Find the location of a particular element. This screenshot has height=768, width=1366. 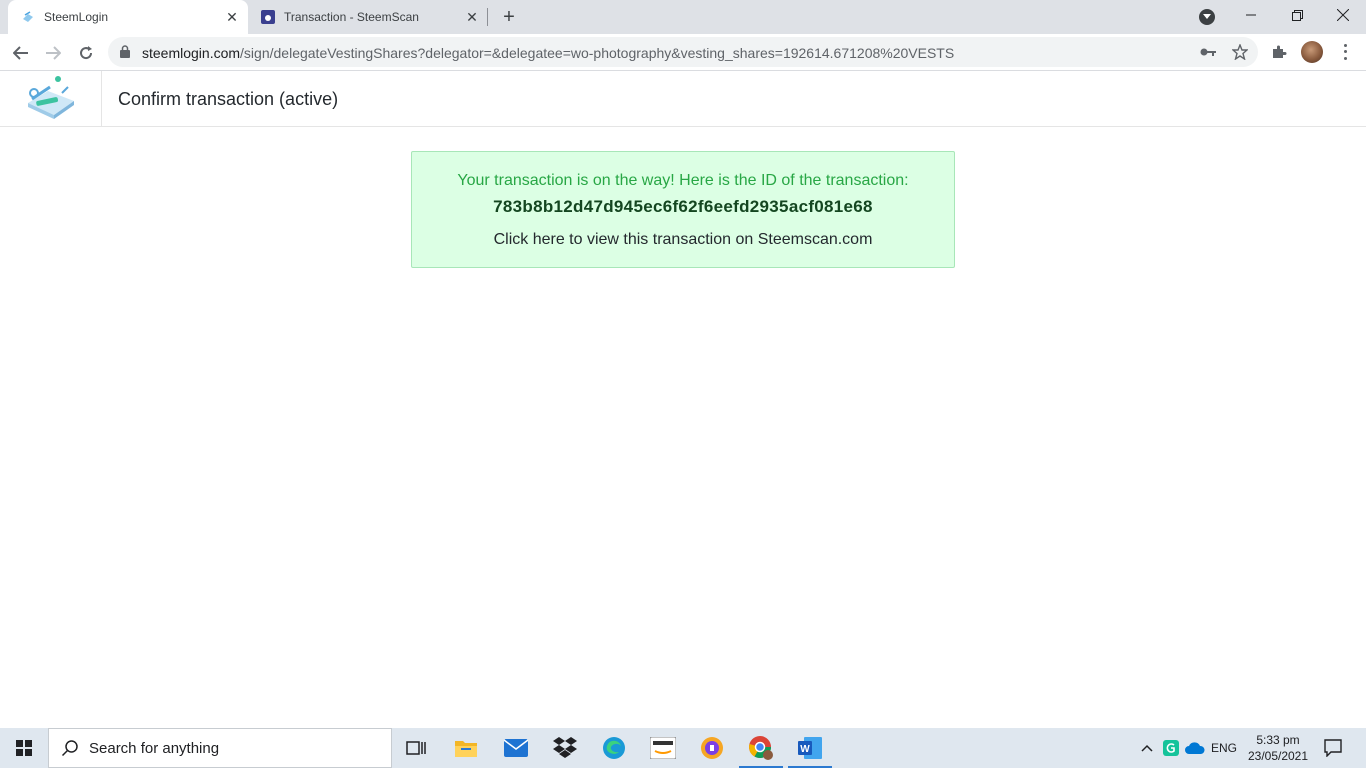

clock-time: 5:33 pm is located at coordinates (1278, 740).